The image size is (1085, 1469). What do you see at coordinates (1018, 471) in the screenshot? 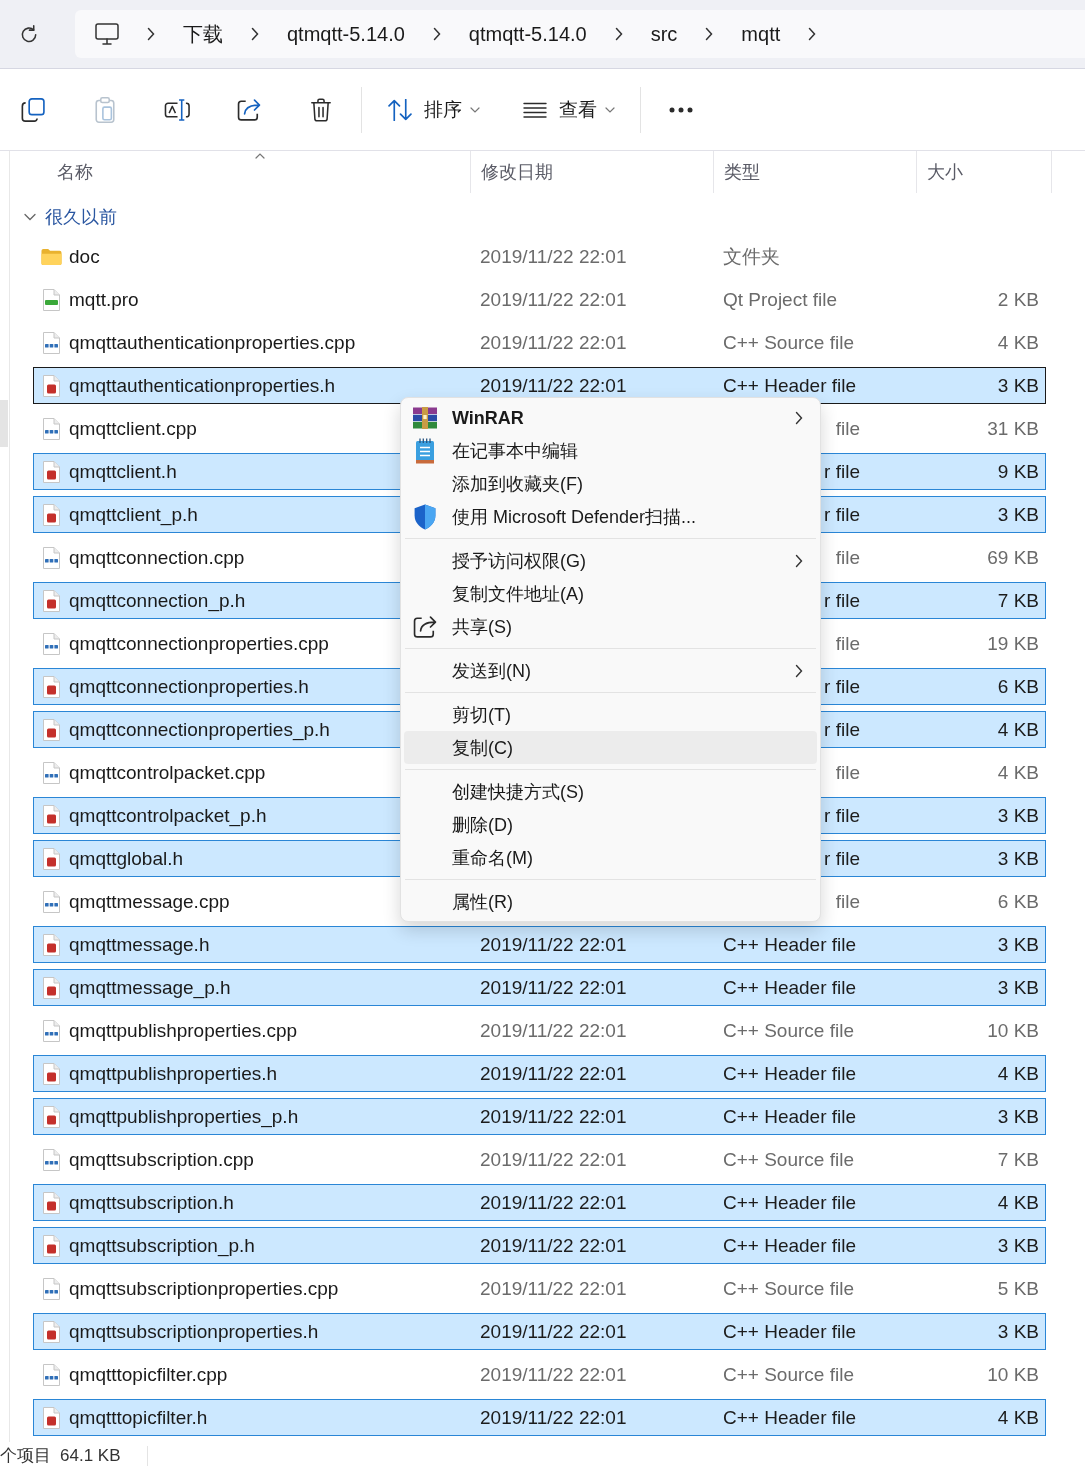
I see `file-size: 9 KB` at bounding box center [1018, 471].